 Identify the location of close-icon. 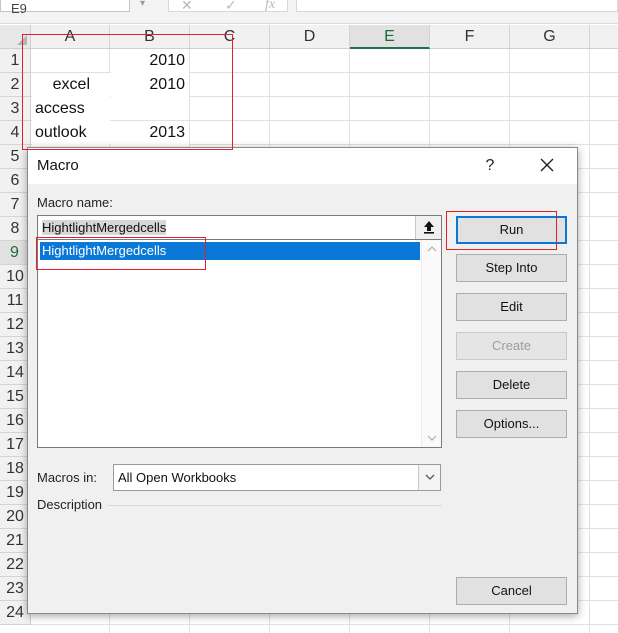
(547, 165).